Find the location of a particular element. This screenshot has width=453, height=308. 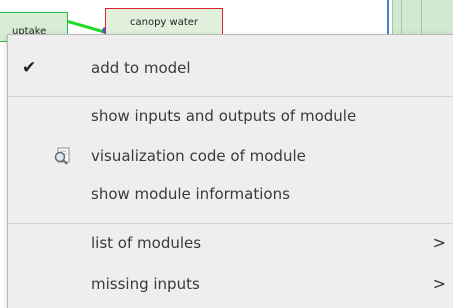

menu-item-visualization-code: visualization code of module is located at coordinates (230, 156).